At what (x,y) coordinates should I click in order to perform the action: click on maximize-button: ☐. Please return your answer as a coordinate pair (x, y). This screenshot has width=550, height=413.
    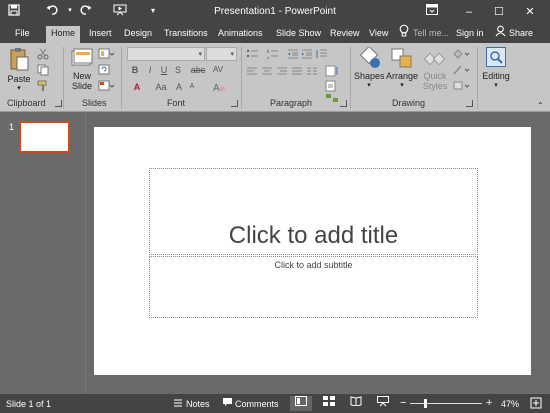
    Looking at the image, I should click on (499, 12).